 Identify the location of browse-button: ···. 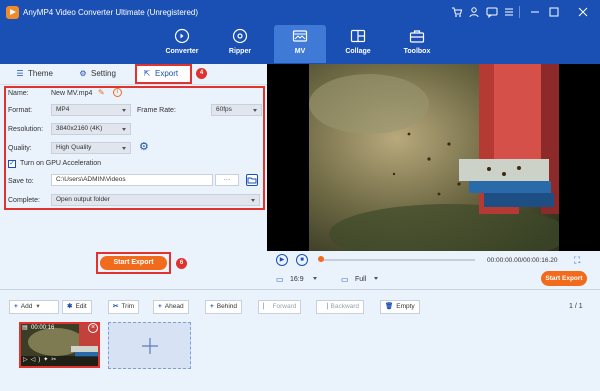
(227, 180).